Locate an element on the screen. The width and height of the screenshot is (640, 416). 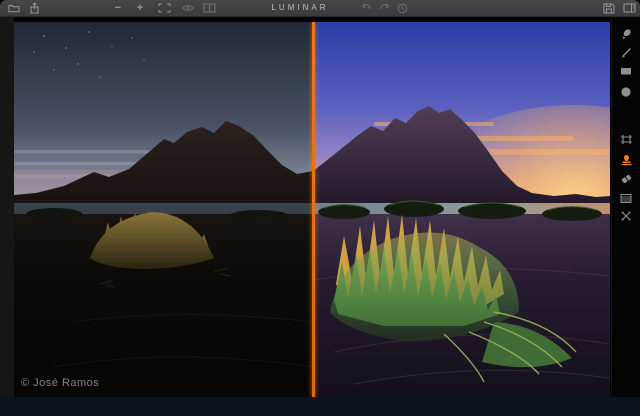
before-after-split-icon is located at coordinates (209, 8).